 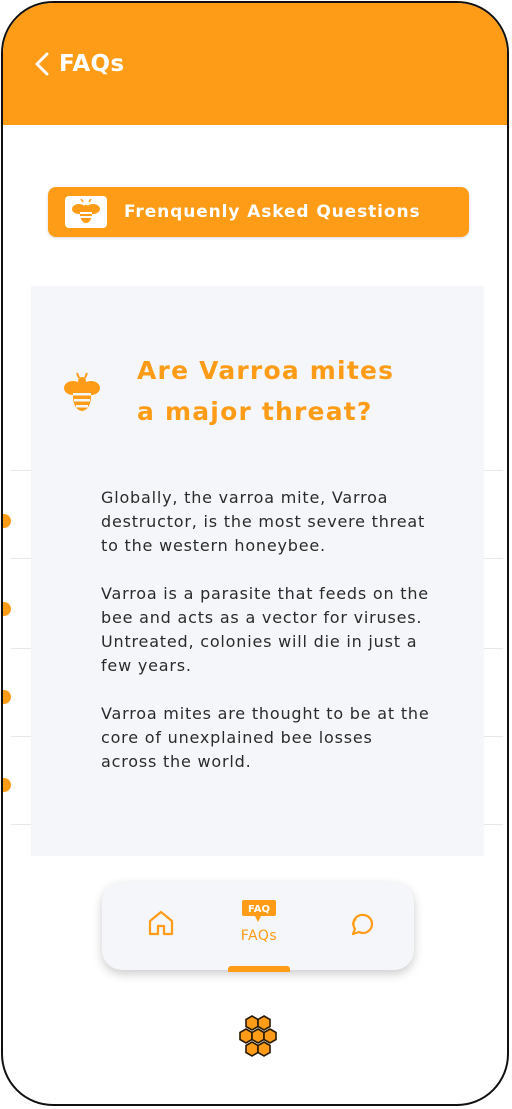 I want to click on chat-icon, so click(x=362, y=924).